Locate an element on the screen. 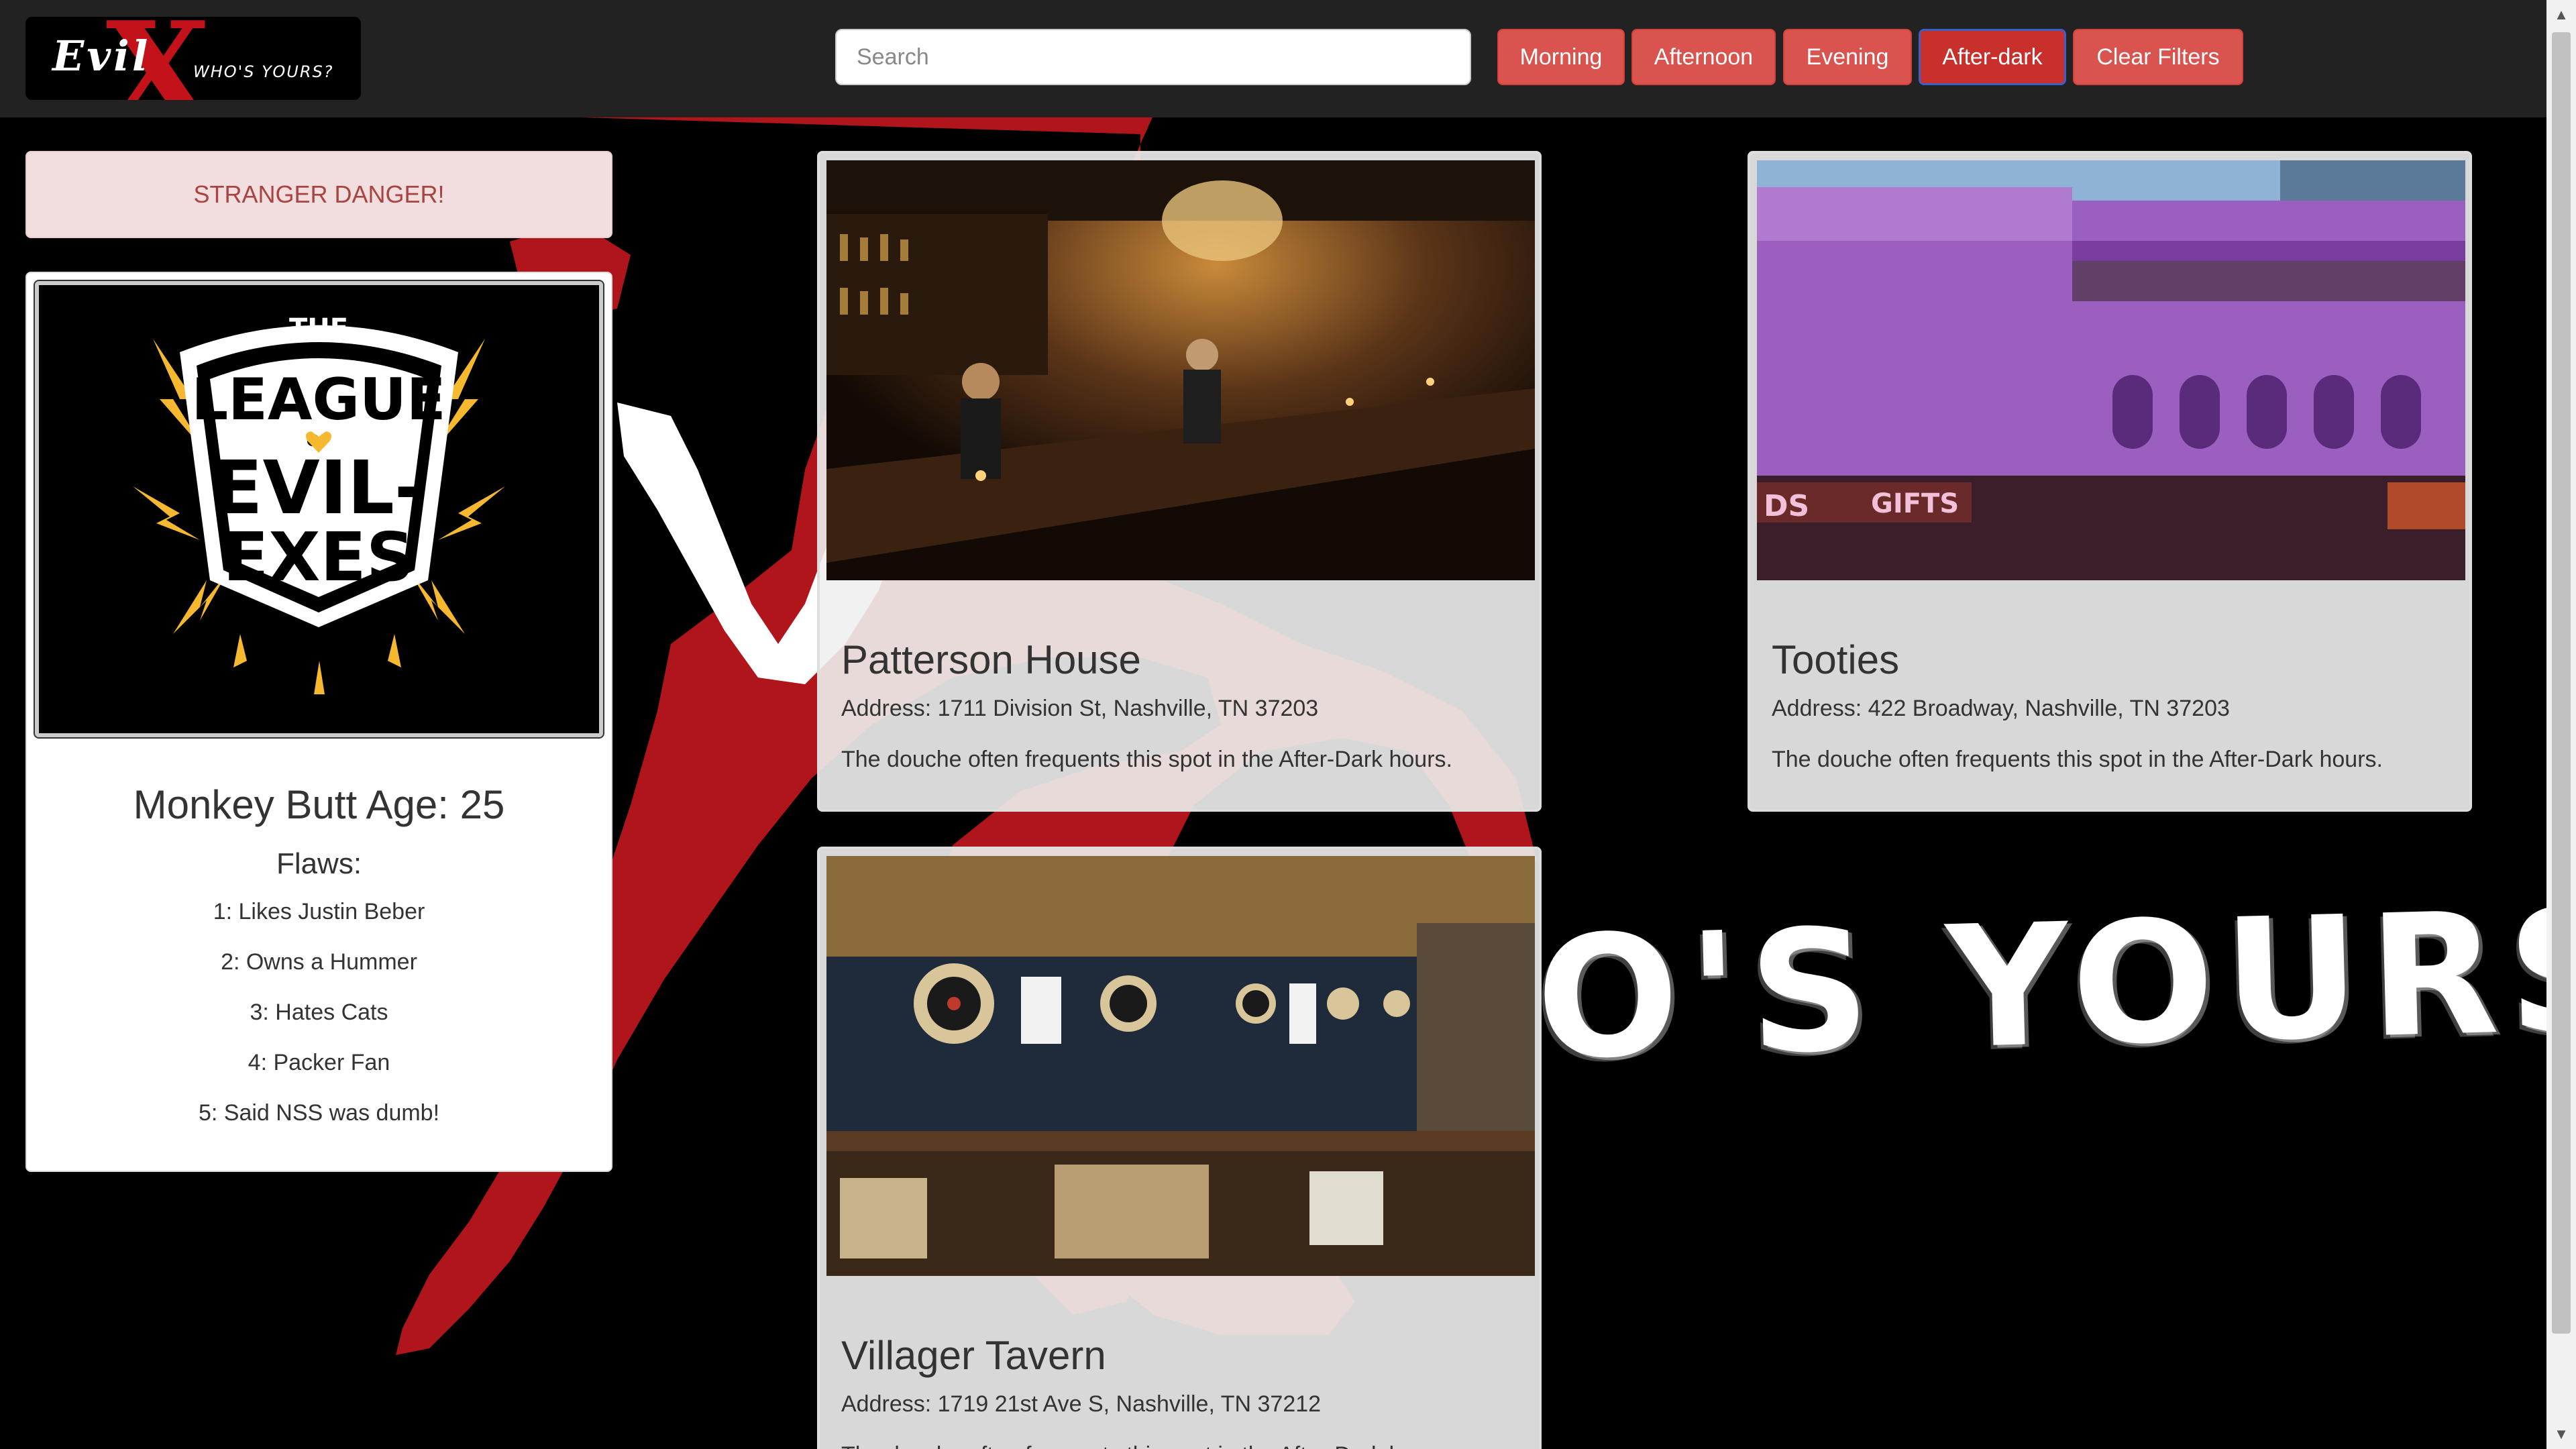 Image resolution: width=2576 pixels, height=1449 pixels. logo-wordmark: Evil is located at coordinates (101, 56).